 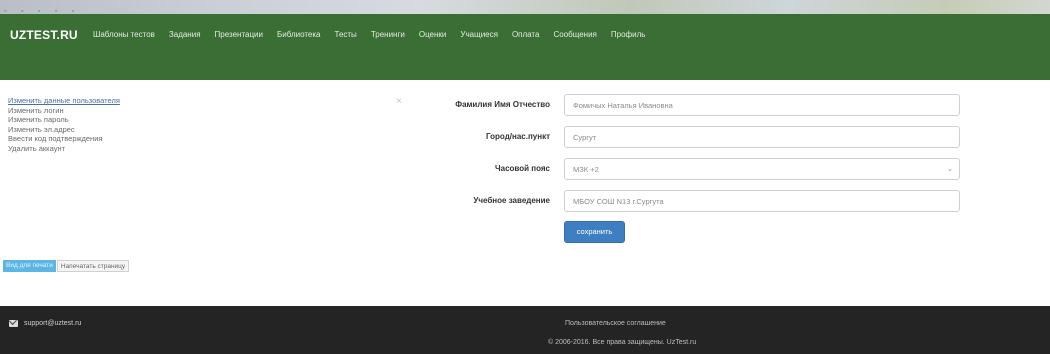 What do you see at coordinates (208, 139) in the screenshot?
I see `menu-enter-confirmation-code: Ввести код подтверждения` at bounding box center [208, 139].